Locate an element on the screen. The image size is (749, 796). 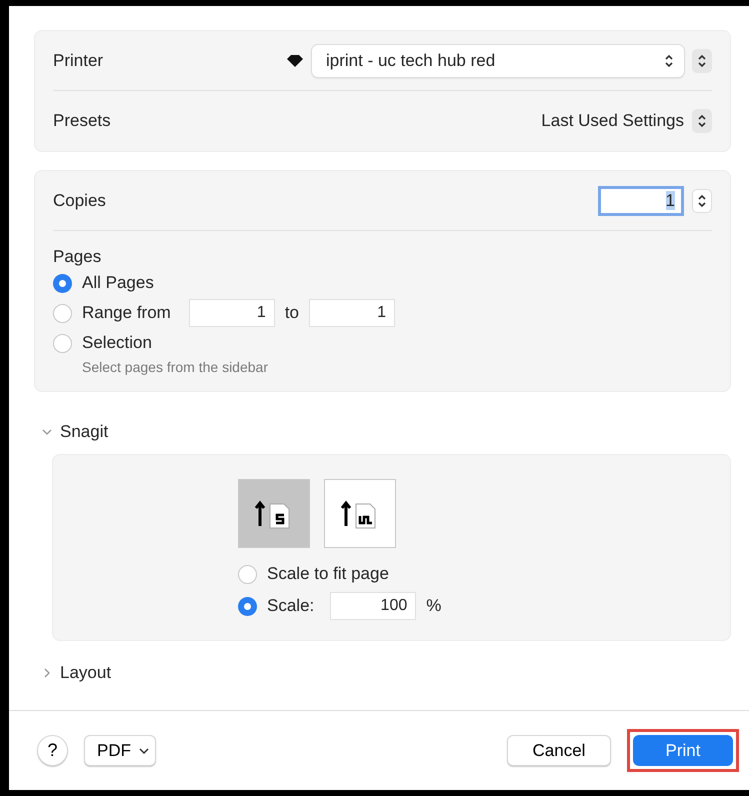
copies-label: Copies is located at coordinates (79, 200).